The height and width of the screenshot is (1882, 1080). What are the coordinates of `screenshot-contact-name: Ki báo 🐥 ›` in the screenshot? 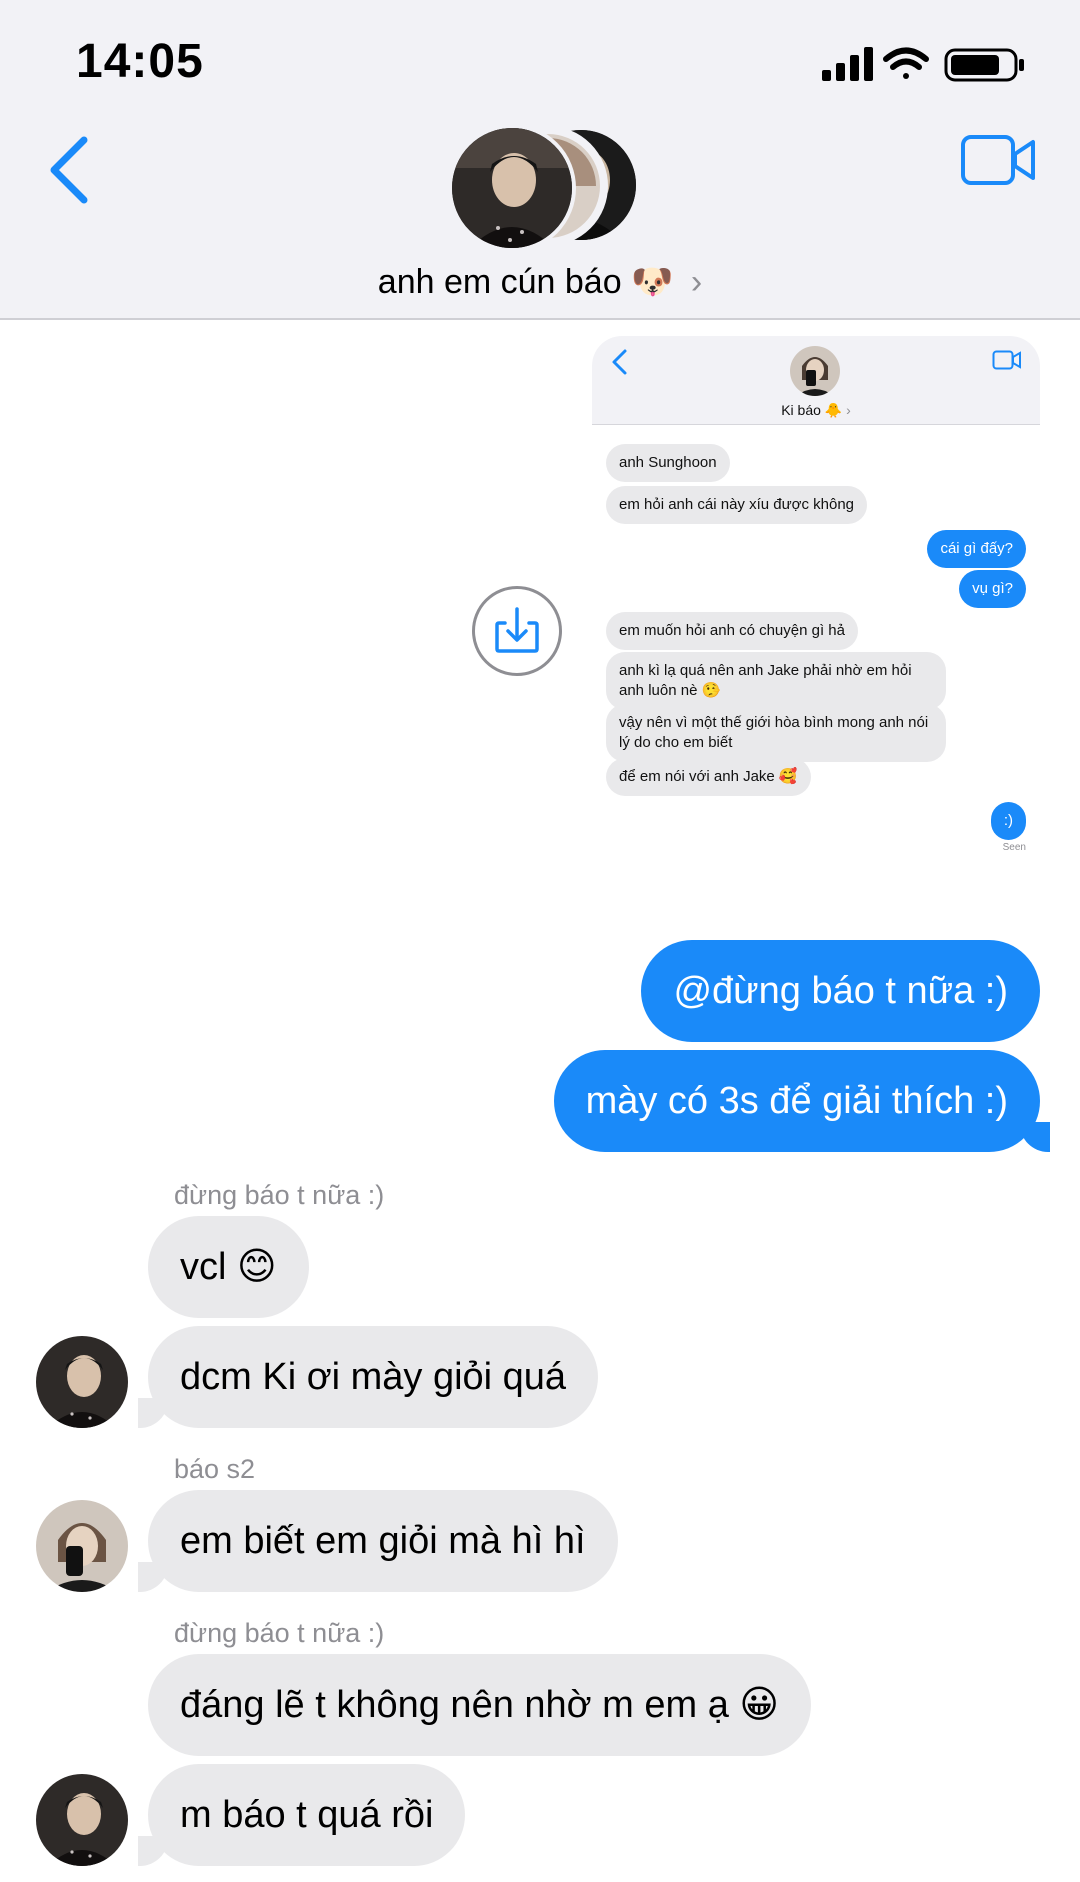 It's located at (816, 410).